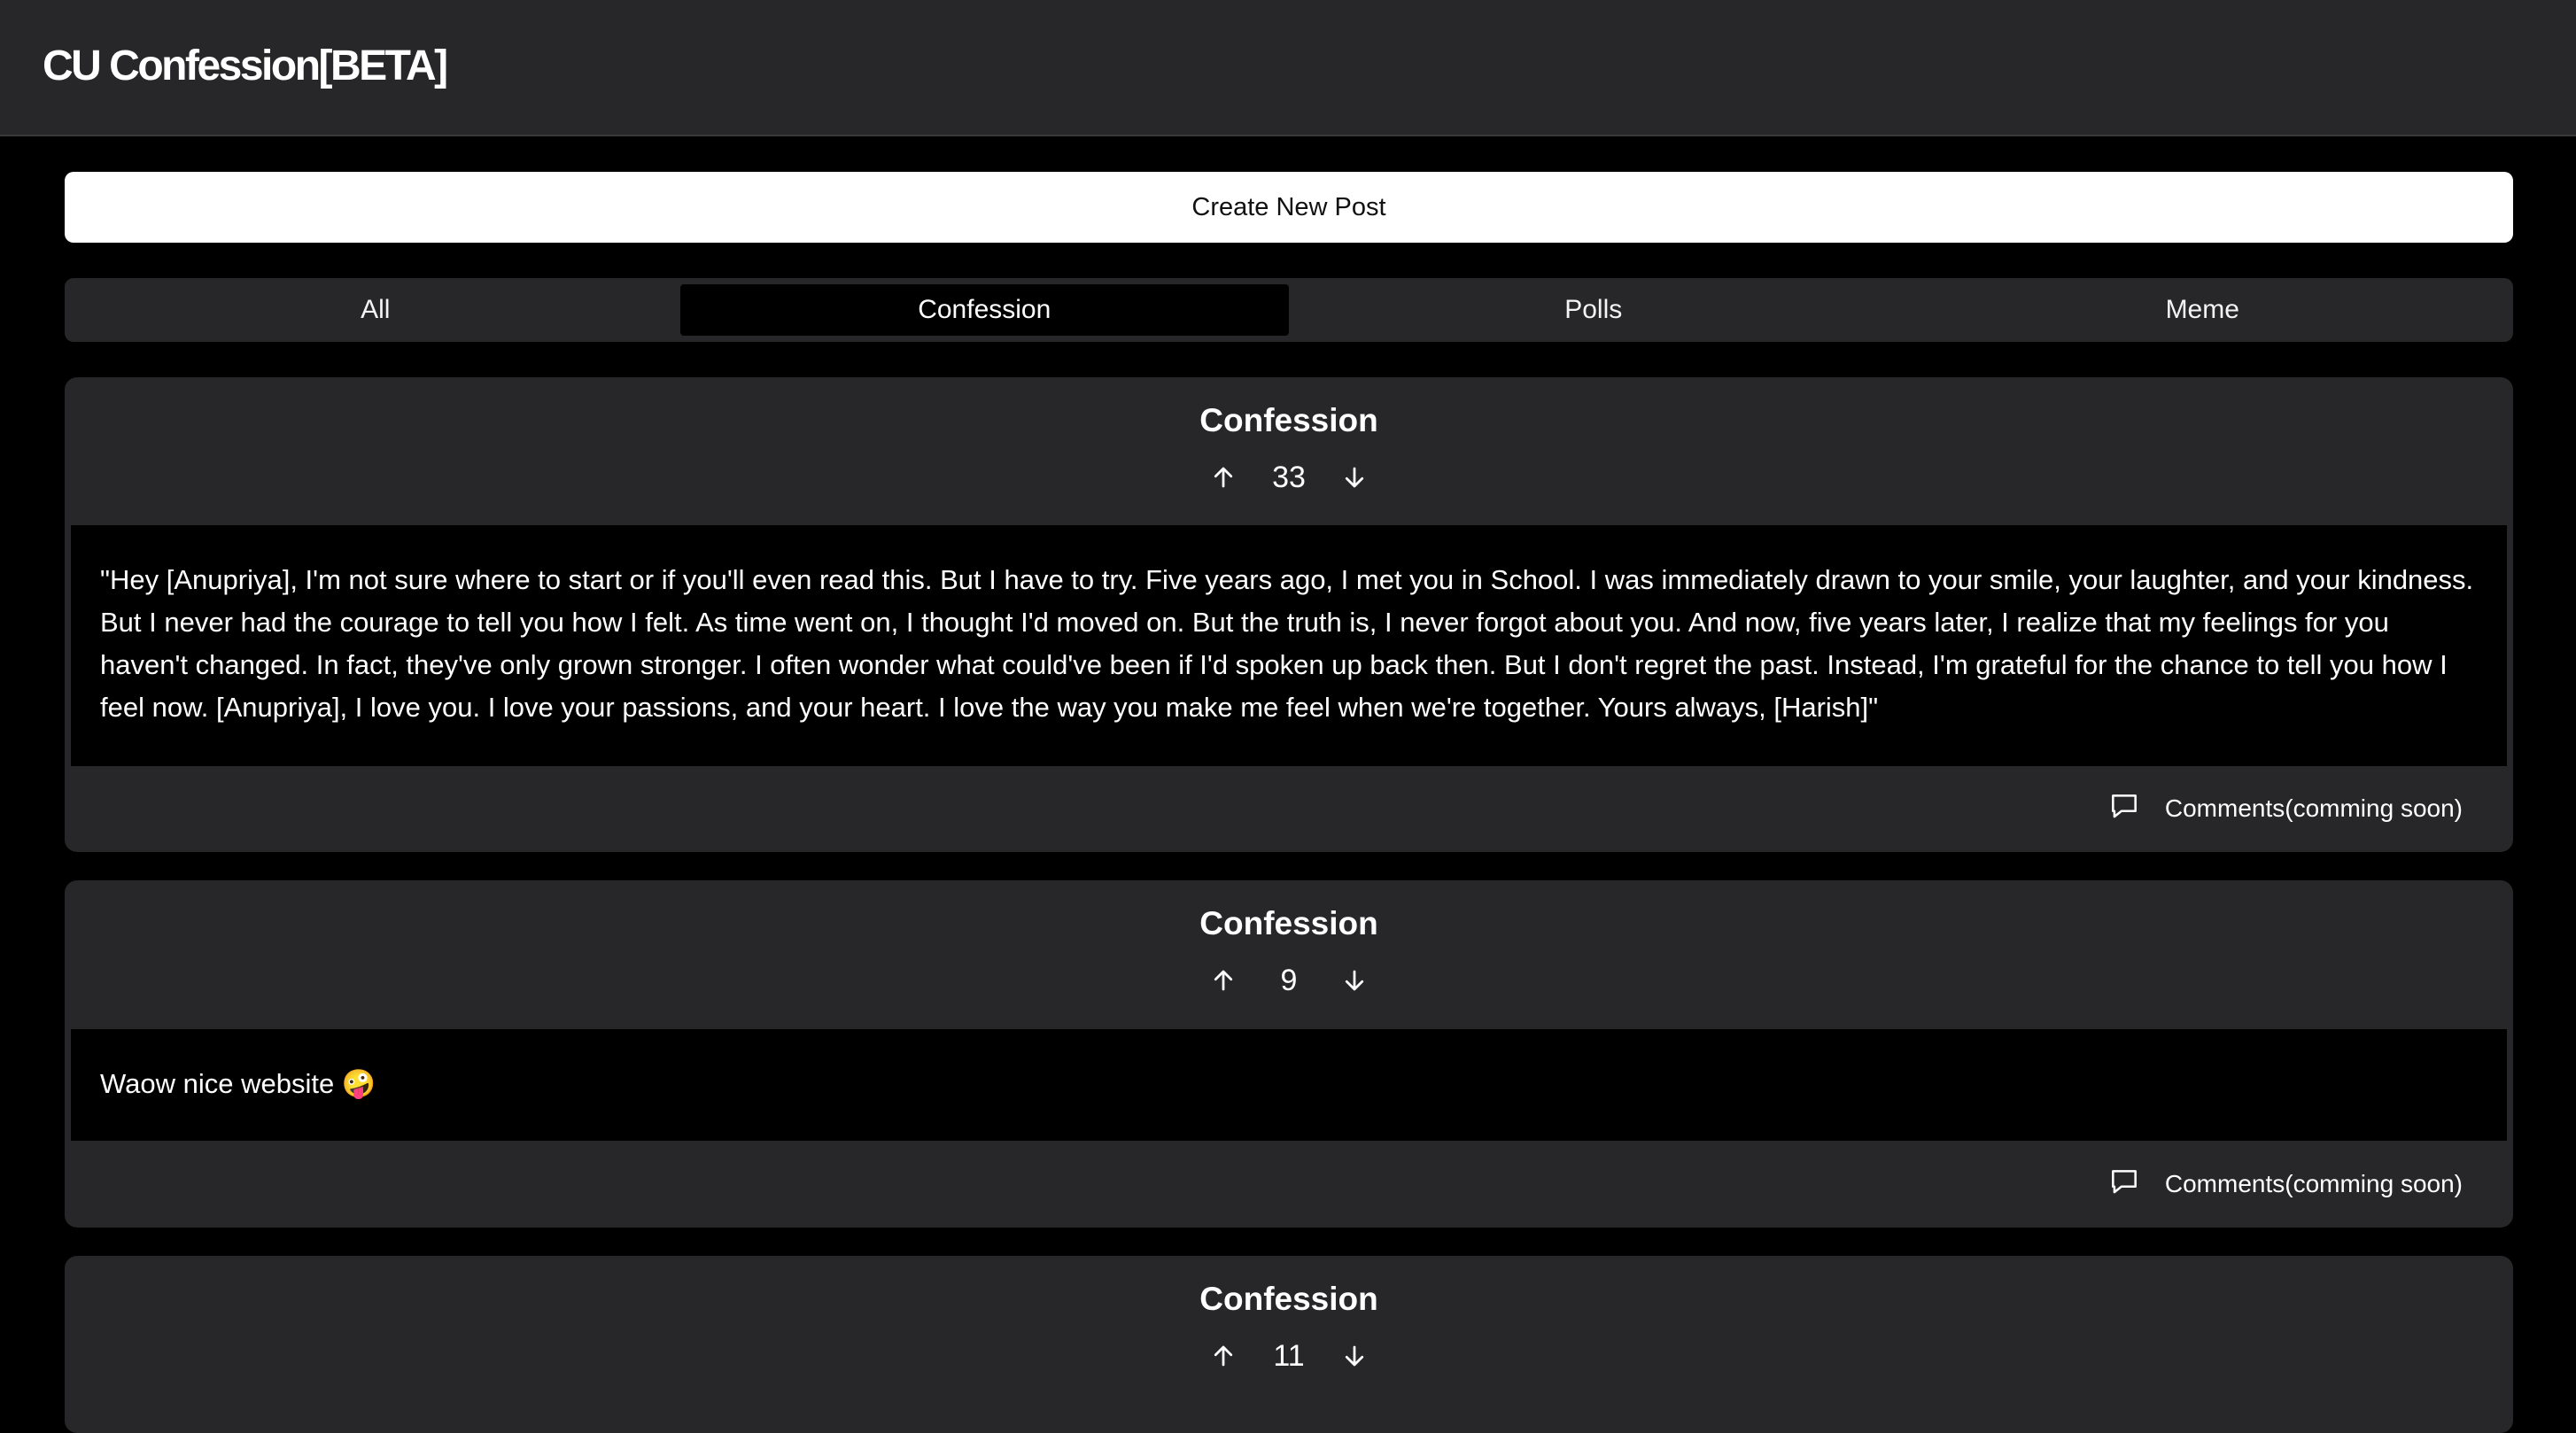 This screenshot has height=1433, width=2576. I want to click on app-title: CU Confession[BETA], so click(246, 66).